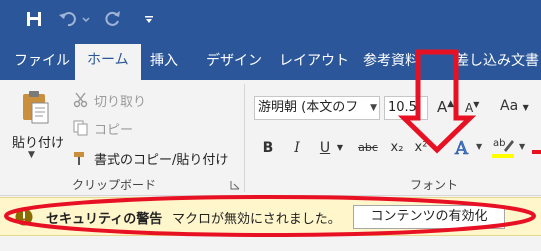  I want to click on paste-icon, so click(35, 107).